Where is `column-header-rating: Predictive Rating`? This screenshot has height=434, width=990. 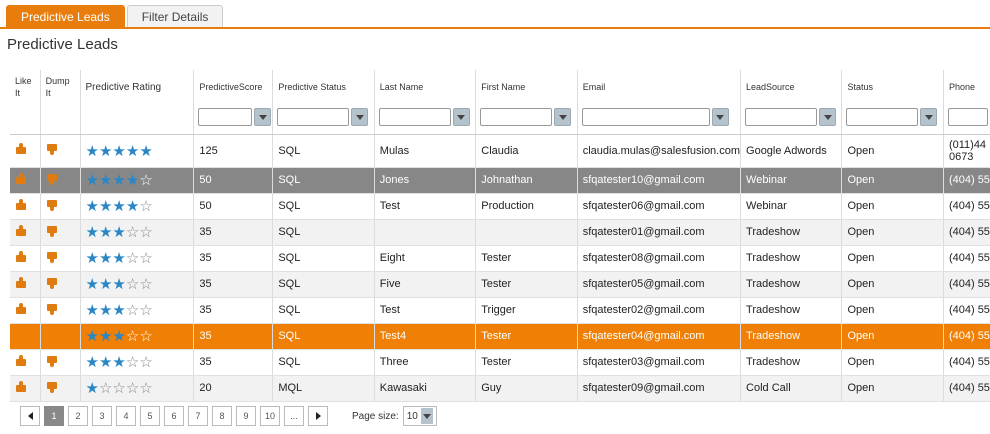
column-header-rating: Predictive Rating is located at coordinates (137, 87).